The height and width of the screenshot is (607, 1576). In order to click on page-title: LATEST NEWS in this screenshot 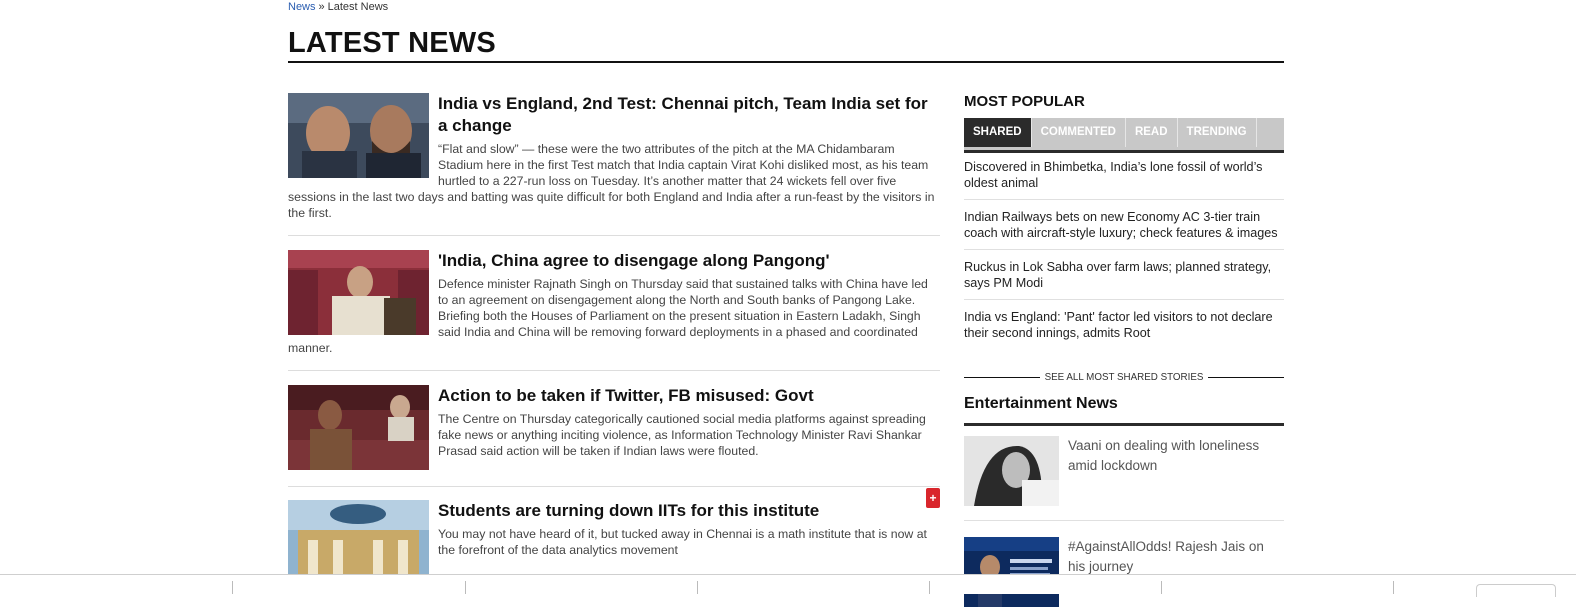, I will do `click(392, 43)`.